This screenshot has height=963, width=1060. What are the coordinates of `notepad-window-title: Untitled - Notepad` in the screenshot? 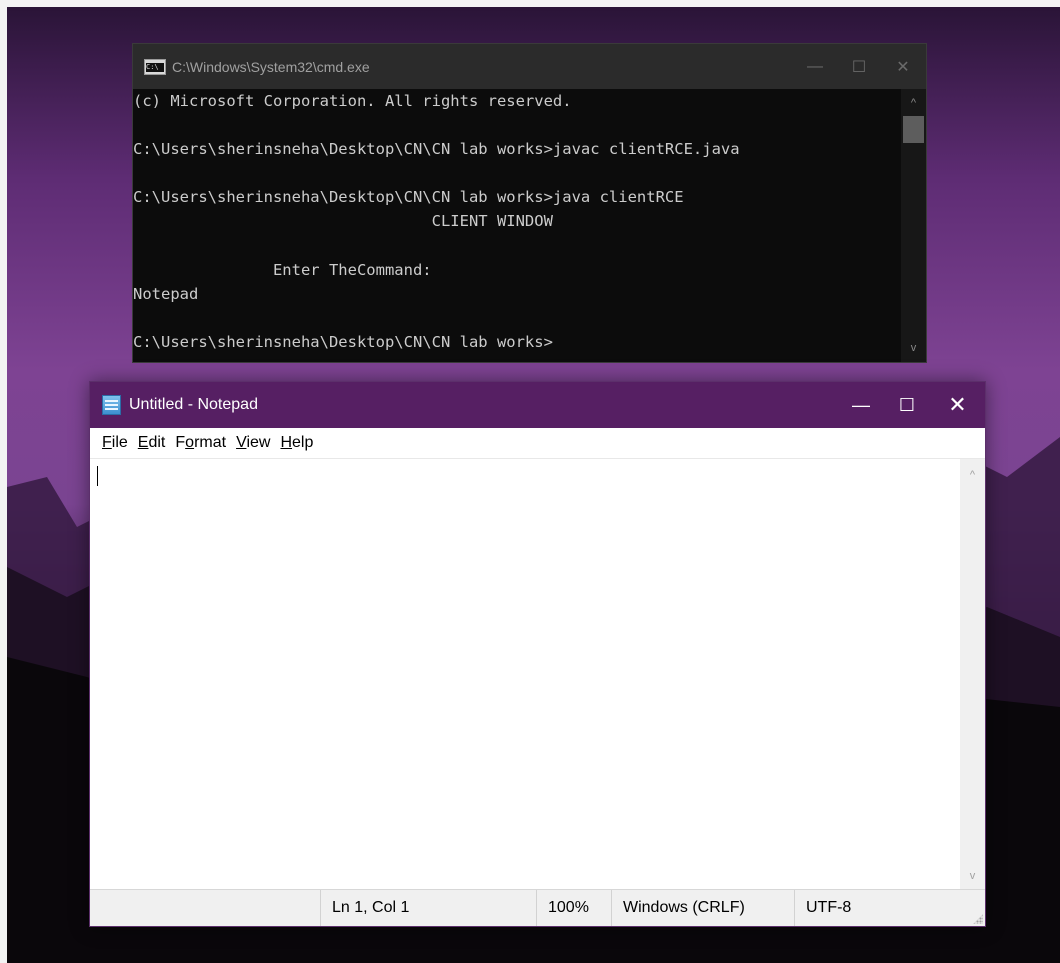 It's located at (193, 404).